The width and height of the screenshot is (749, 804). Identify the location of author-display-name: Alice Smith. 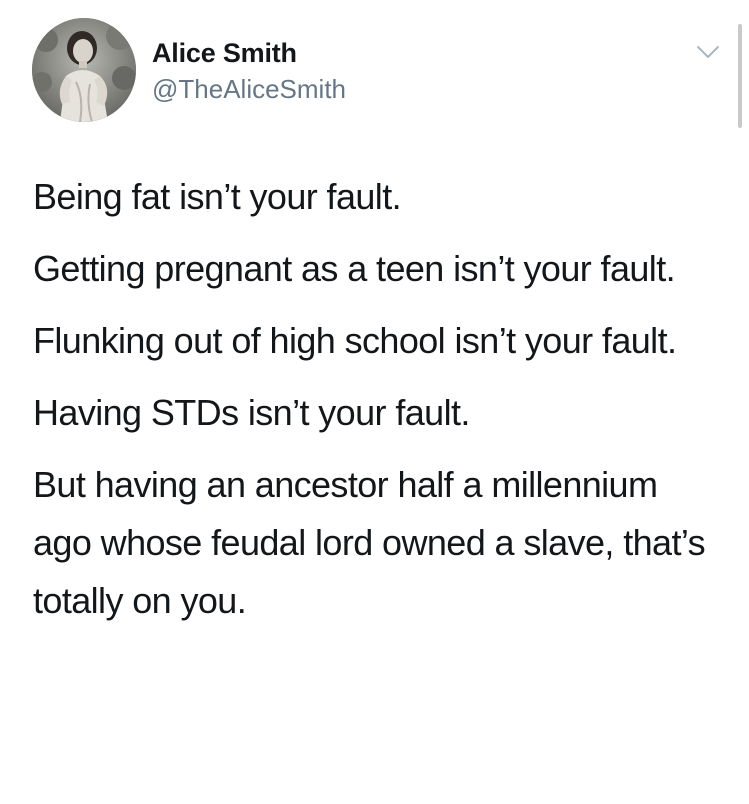
(249, 53).